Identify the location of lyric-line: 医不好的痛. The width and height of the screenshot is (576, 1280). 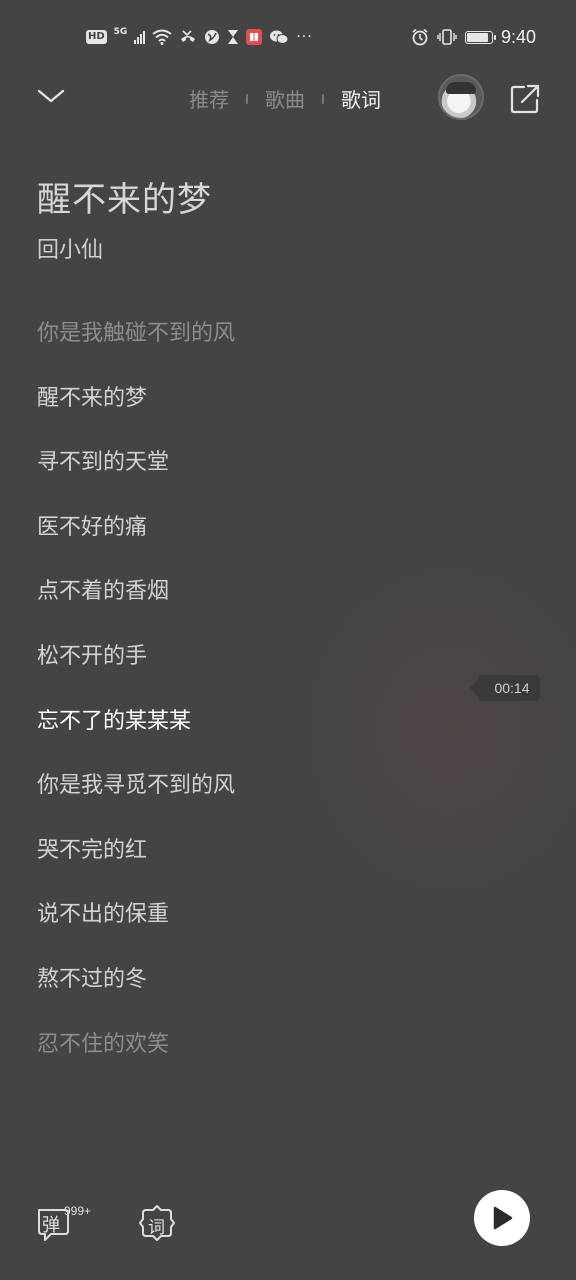
(247, 538).